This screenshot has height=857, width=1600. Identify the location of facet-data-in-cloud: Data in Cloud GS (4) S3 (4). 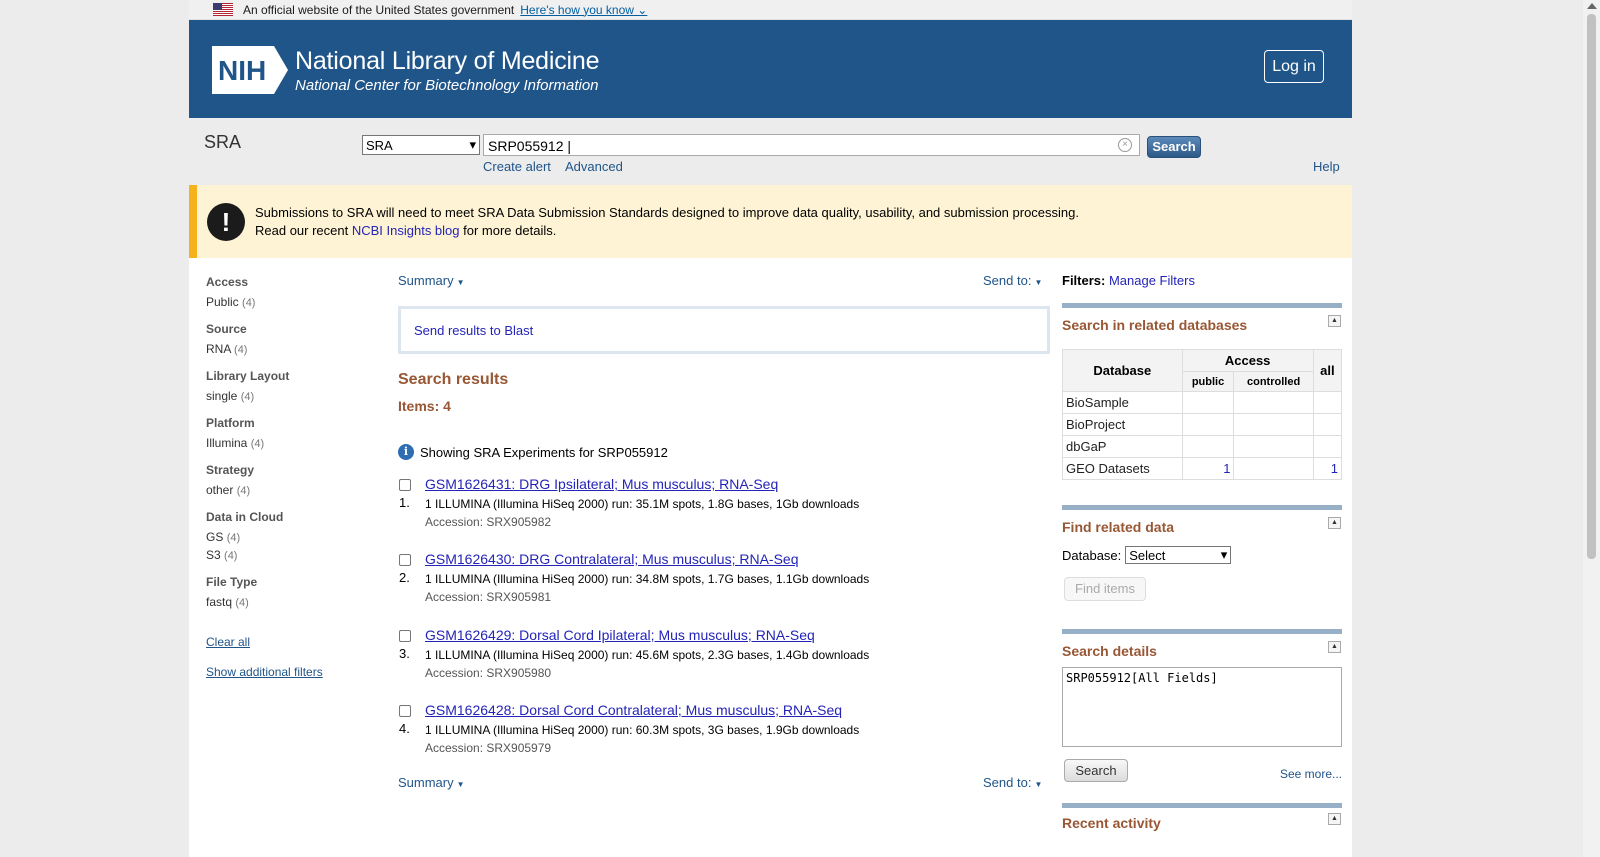
(286, 536).